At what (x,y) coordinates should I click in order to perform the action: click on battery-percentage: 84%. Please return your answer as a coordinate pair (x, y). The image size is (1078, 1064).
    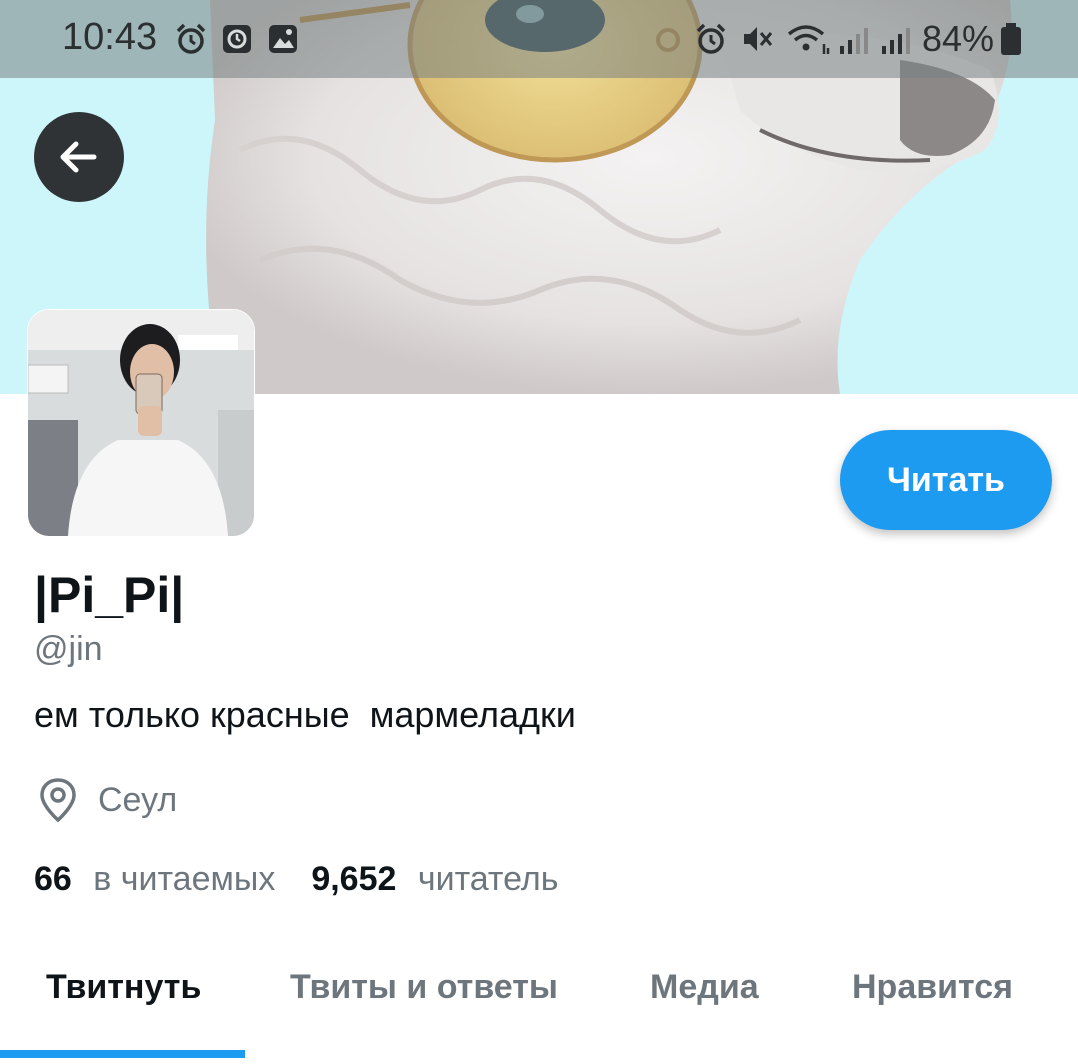
    Looking at the image, I should click on (958, 38).